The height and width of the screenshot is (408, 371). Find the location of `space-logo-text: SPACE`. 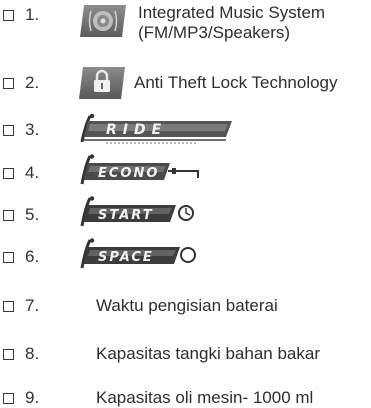

space-logo-text: SPACE is located at coordinates (126, 257).